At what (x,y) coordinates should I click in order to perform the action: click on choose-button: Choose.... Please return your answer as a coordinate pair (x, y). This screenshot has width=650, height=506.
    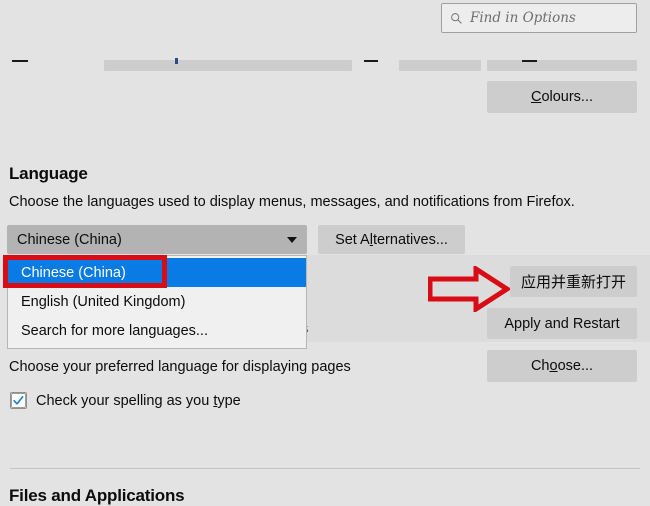
    Looking at the image, I should click on (562, 366).